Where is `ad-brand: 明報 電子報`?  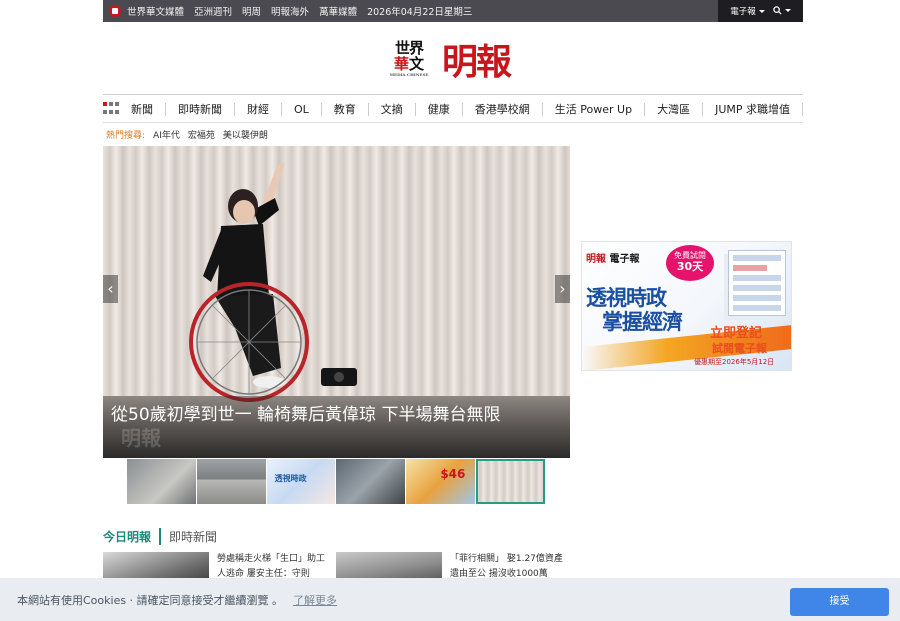
ad-brand: 明報 電子報 is located at coordinates (612, 257).